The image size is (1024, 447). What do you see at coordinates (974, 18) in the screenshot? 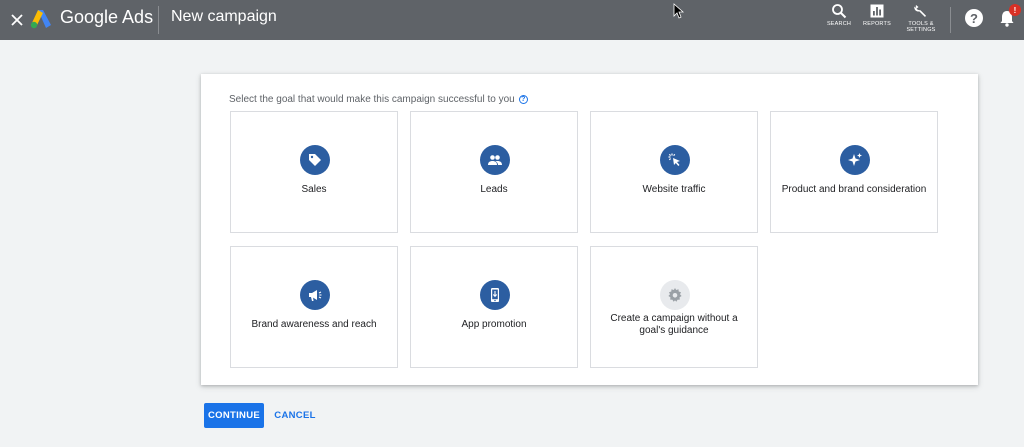
I see `help-button: ?` at bounding box center [974, 18].